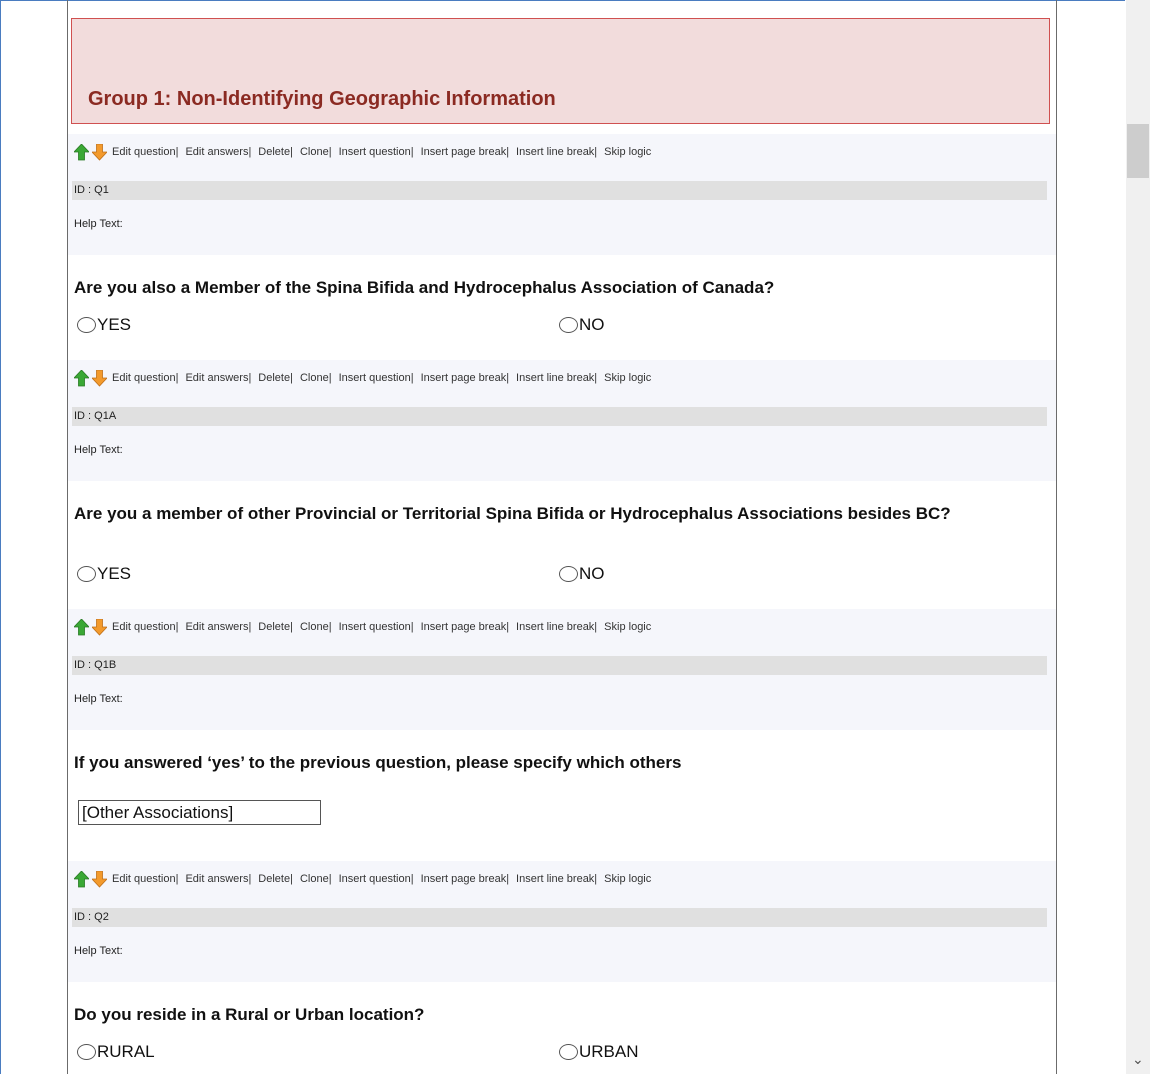  What do you see at coordinates (0, 537) in the screenshot?
I see `window-left-border` at bounding box center [0, 537].